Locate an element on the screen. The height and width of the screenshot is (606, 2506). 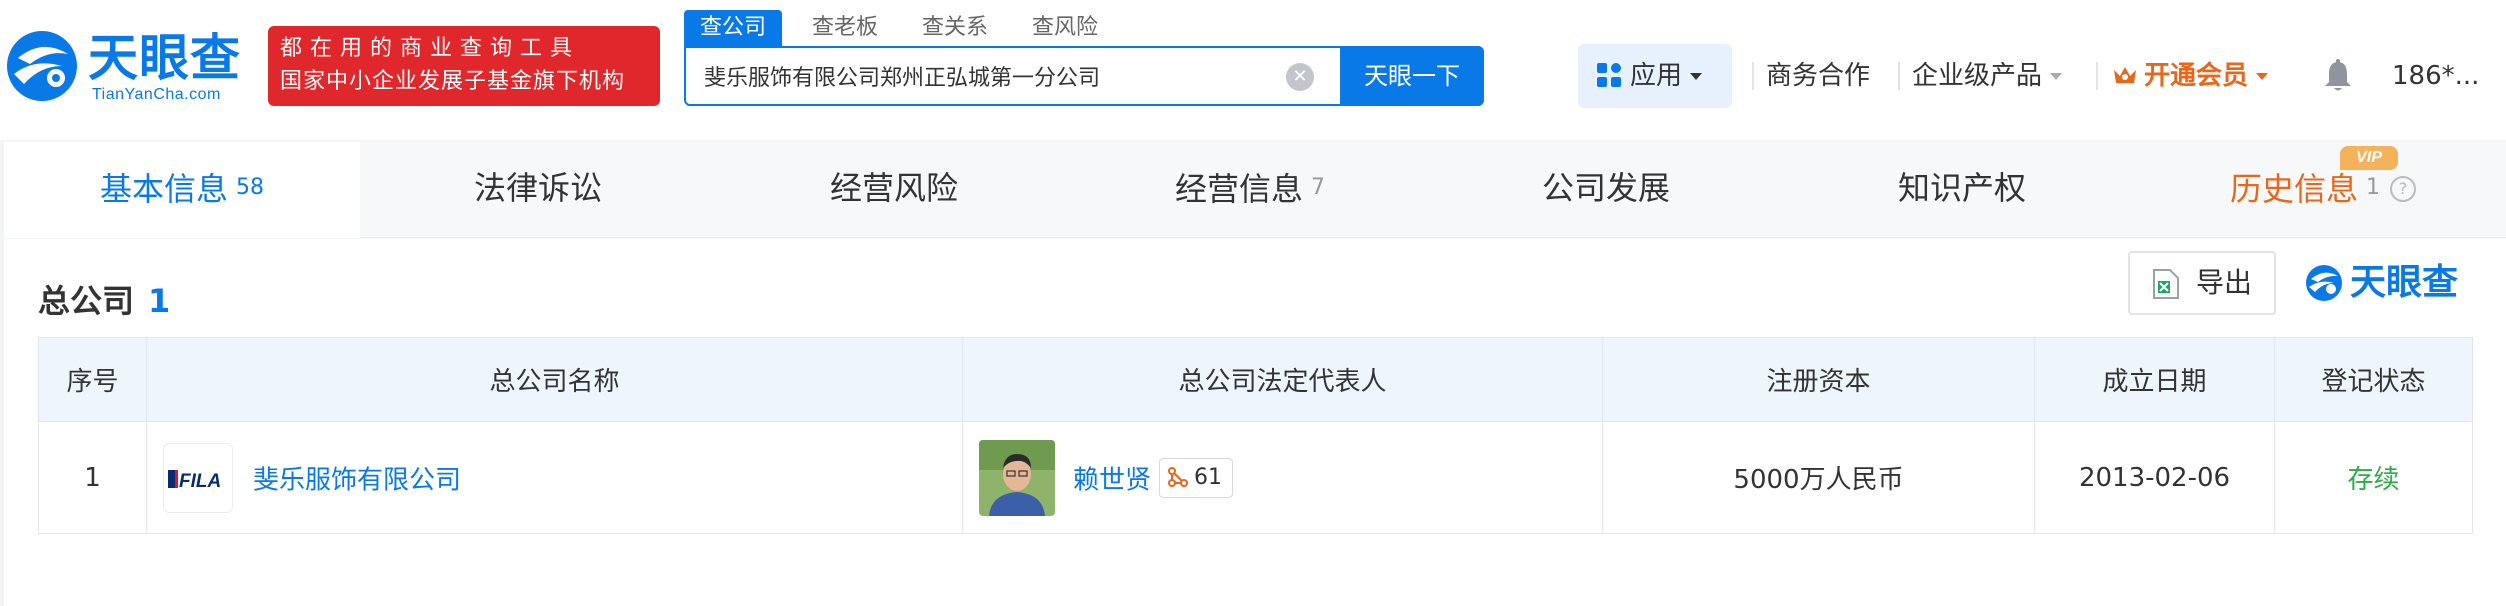
tab-label: 法律诉讼 is located at coordinates (537, 188).